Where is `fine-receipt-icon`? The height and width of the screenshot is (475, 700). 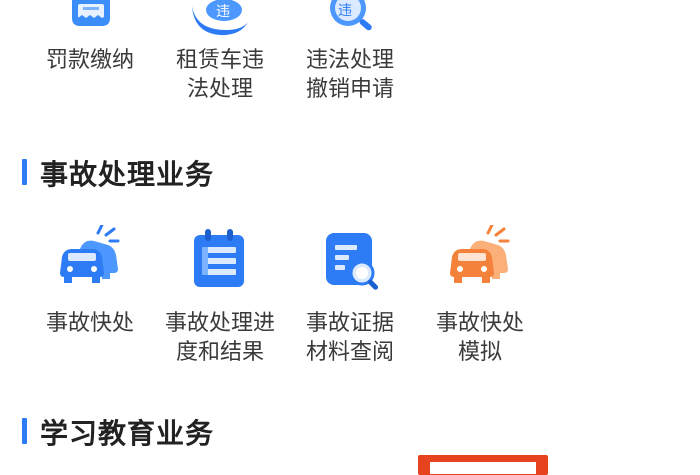 fine-receipt-icon is located at coordinates (91, 13).